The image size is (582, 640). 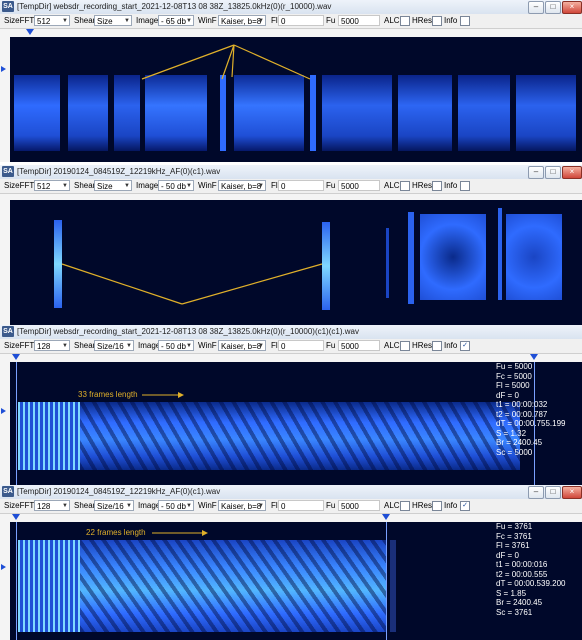 I want to click on info-line: Fu = 3761, so click(x=514, y=526).